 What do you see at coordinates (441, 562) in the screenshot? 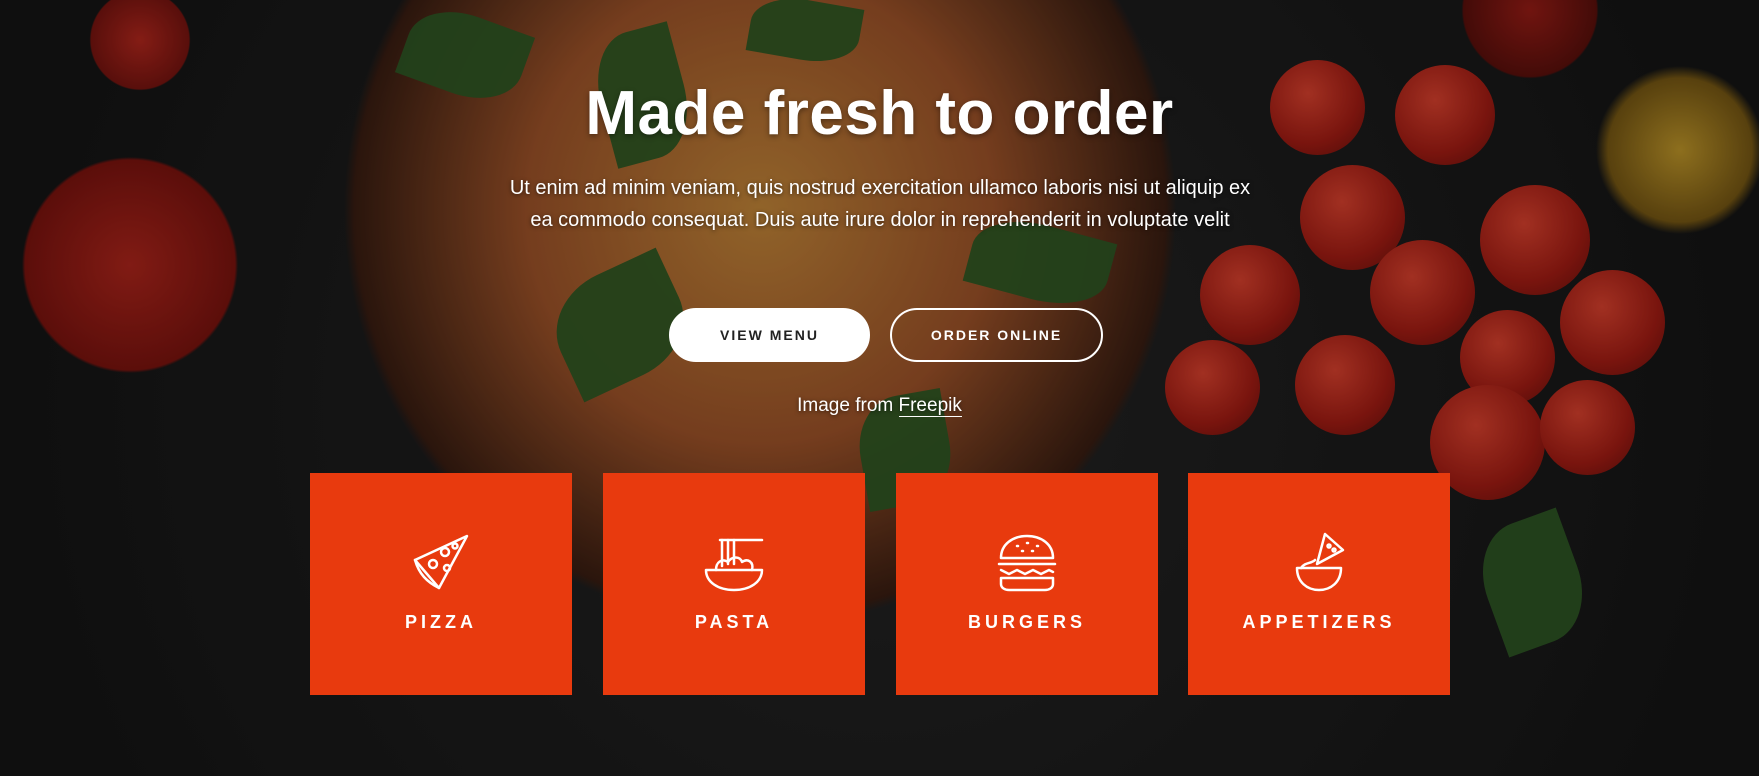
I see `pizza-slice-icon` at bounding box center [441, 562].